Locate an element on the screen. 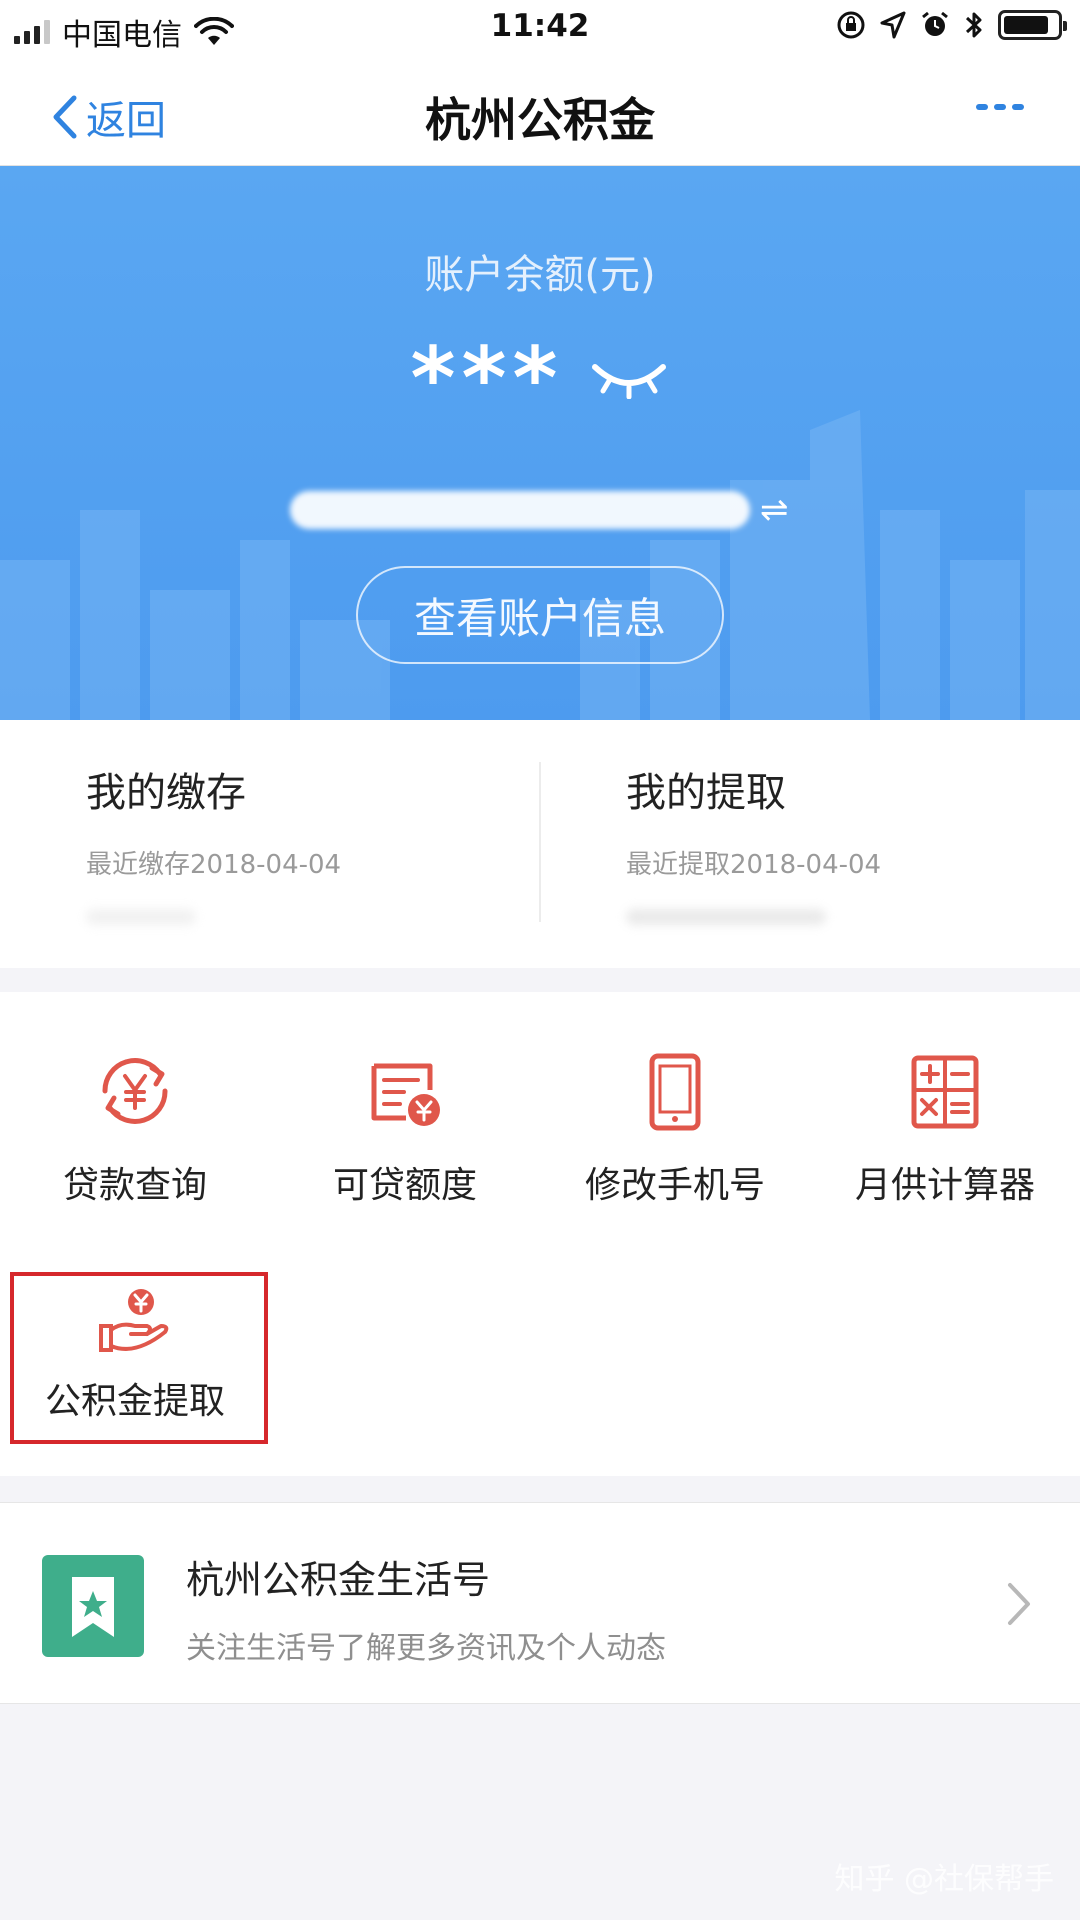 Image resolution: width=1080 pixels, height=1920 pixels. life-account-logo is located at coordinates (93, 1606).